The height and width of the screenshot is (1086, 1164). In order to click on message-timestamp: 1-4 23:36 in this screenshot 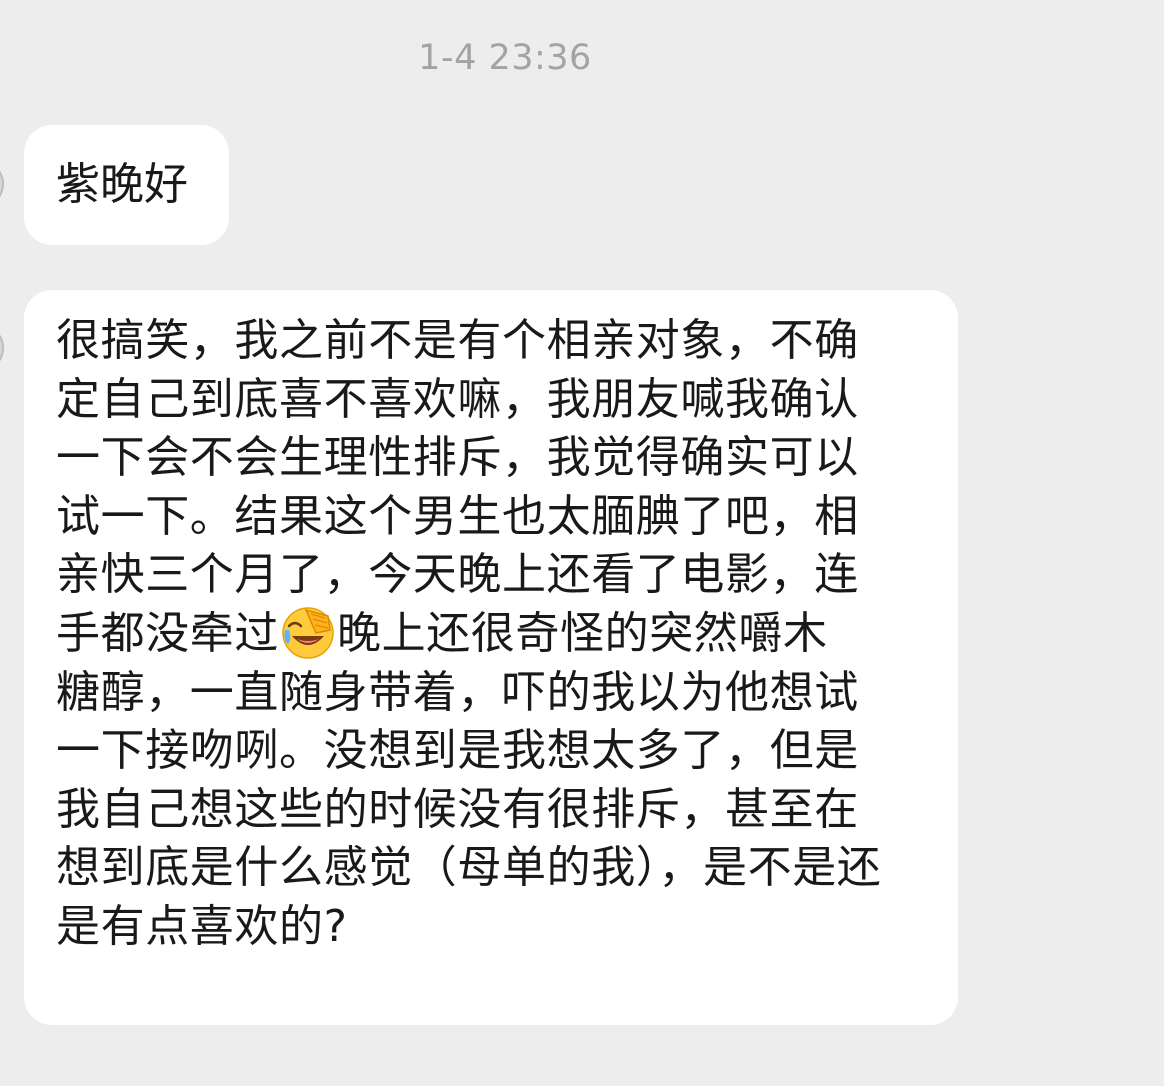, I will do `click(505, 58)`.